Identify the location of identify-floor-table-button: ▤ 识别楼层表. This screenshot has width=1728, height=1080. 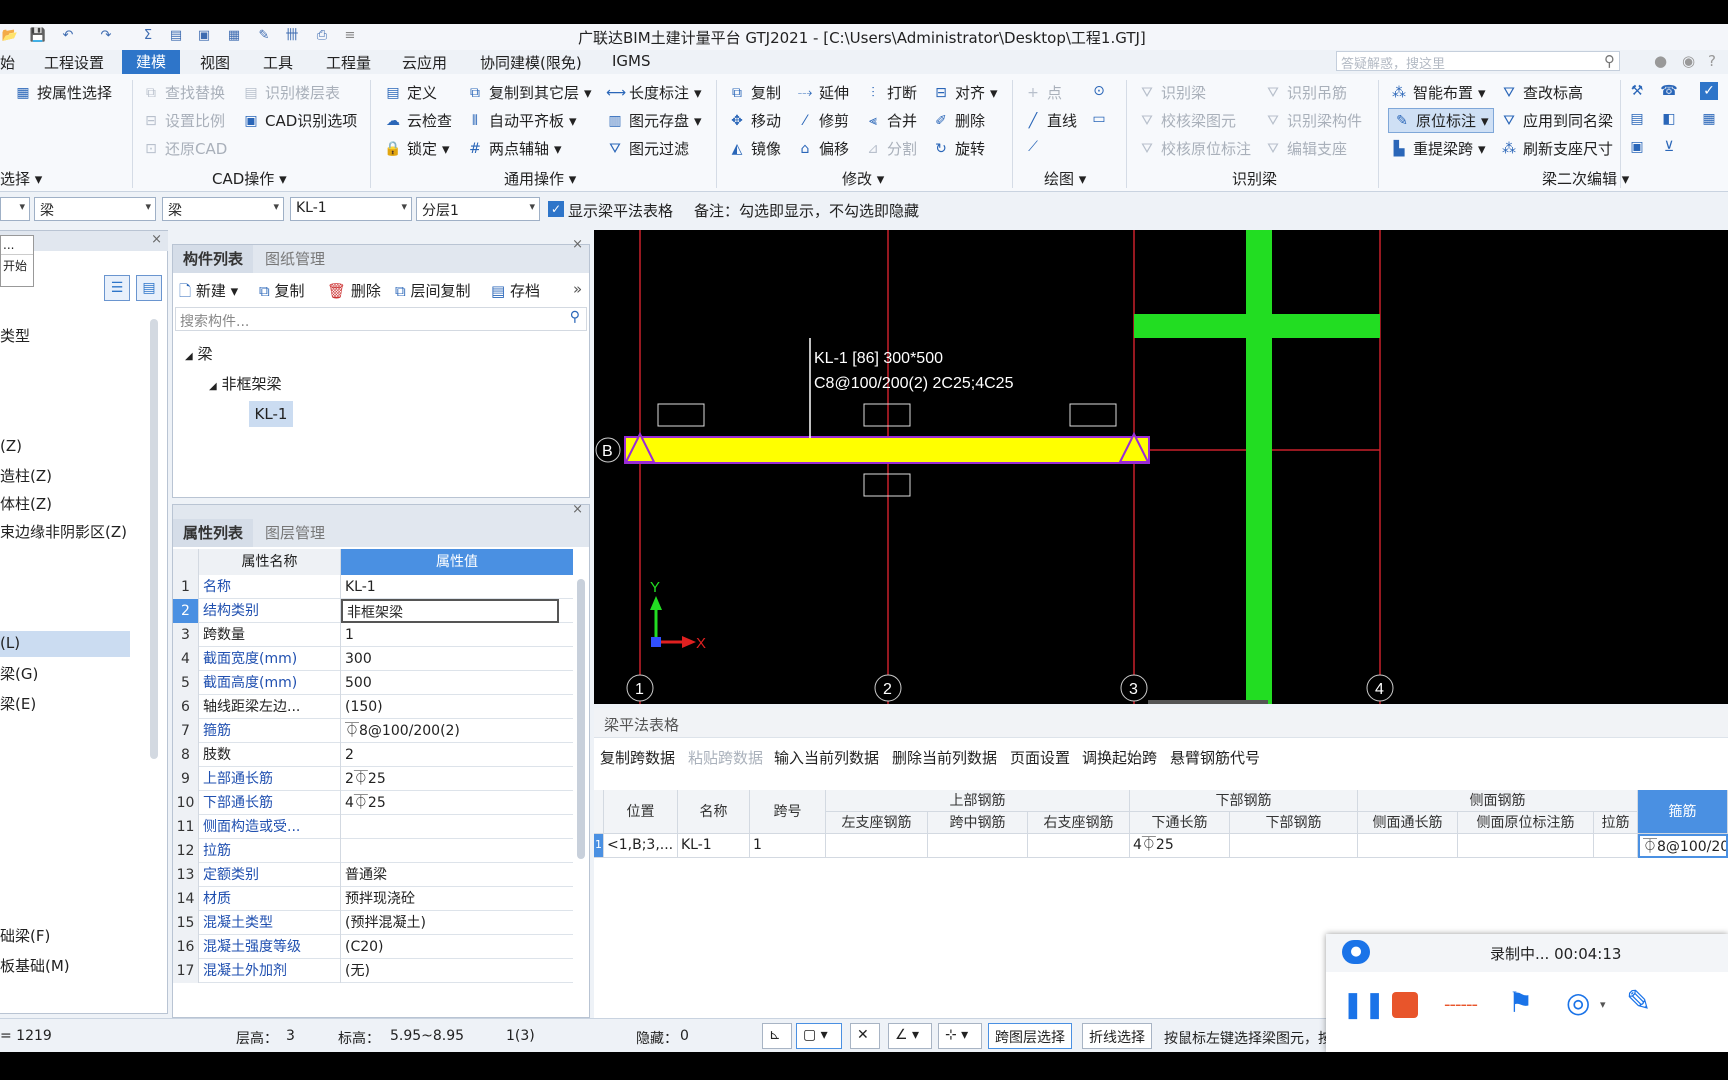
(291, 92).